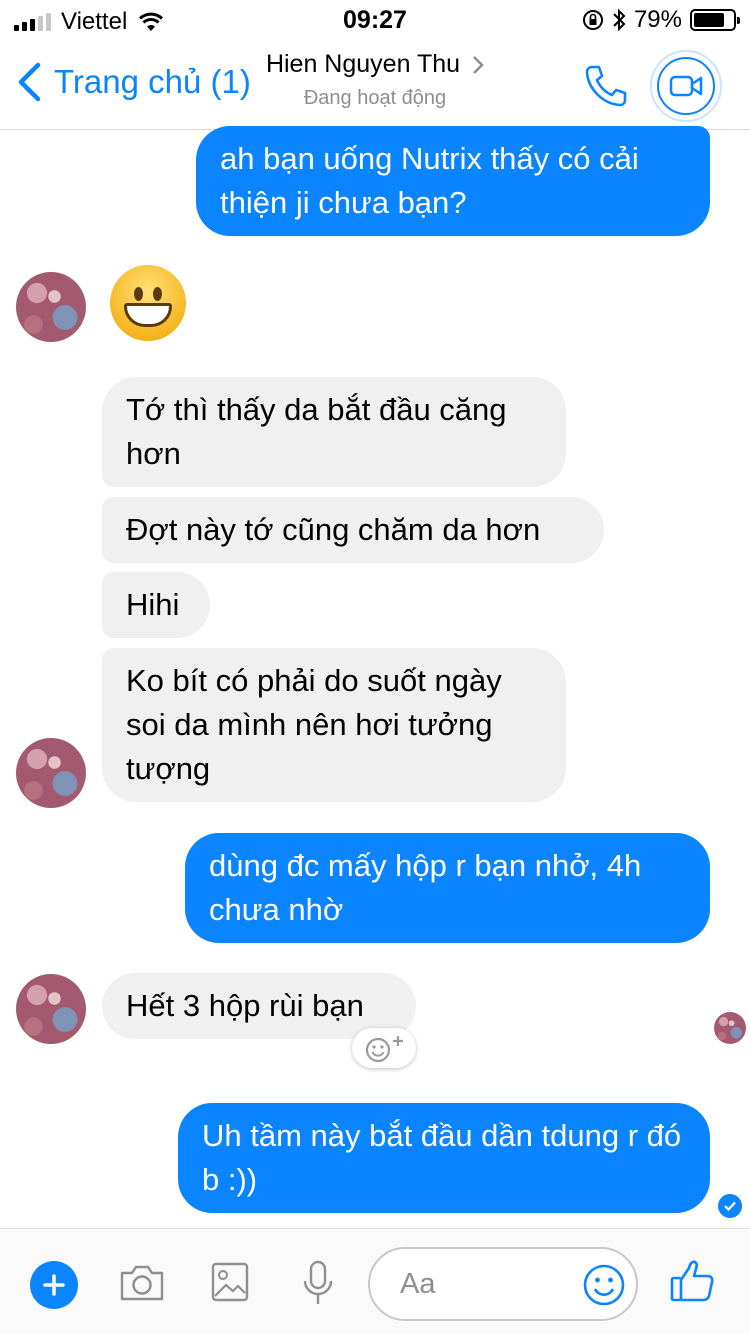 The image size is (750, 1334). What do you see at coordinates (604, 1285) in the screenshot?
I see `emoji-icon` at bounding box center [604, 1285].